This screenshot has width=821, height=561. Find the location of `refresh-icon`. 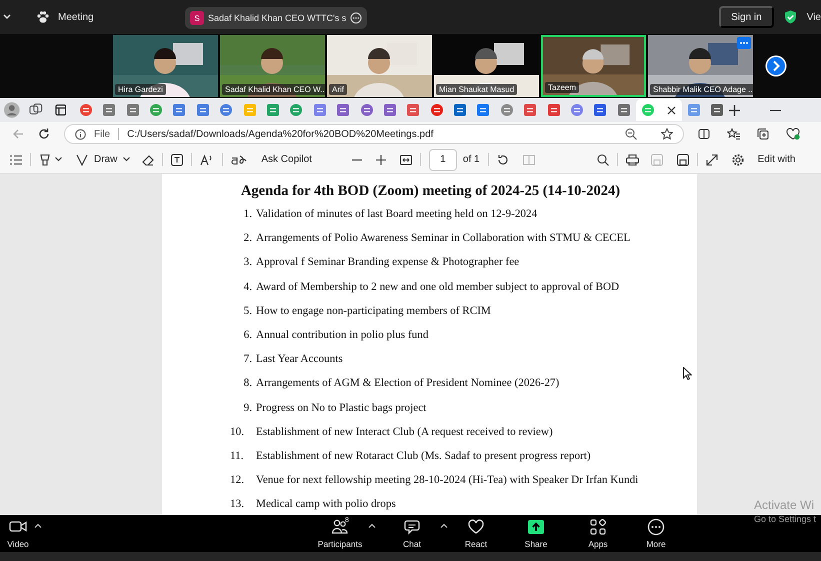

refresh-icon is located at coordinates (44, 134).